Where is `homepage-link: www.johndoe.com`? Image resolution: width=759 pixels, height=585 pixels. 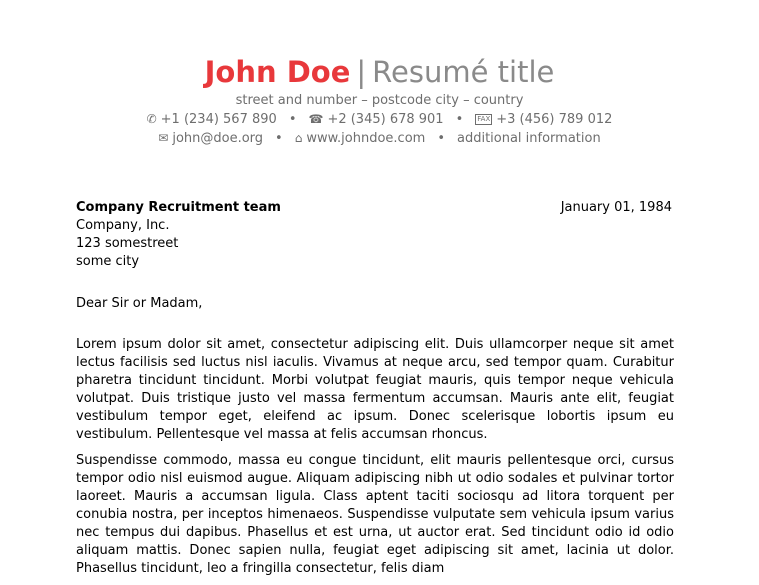
homepage-link: www.johndoe.com is located at coordinates (365, 138).